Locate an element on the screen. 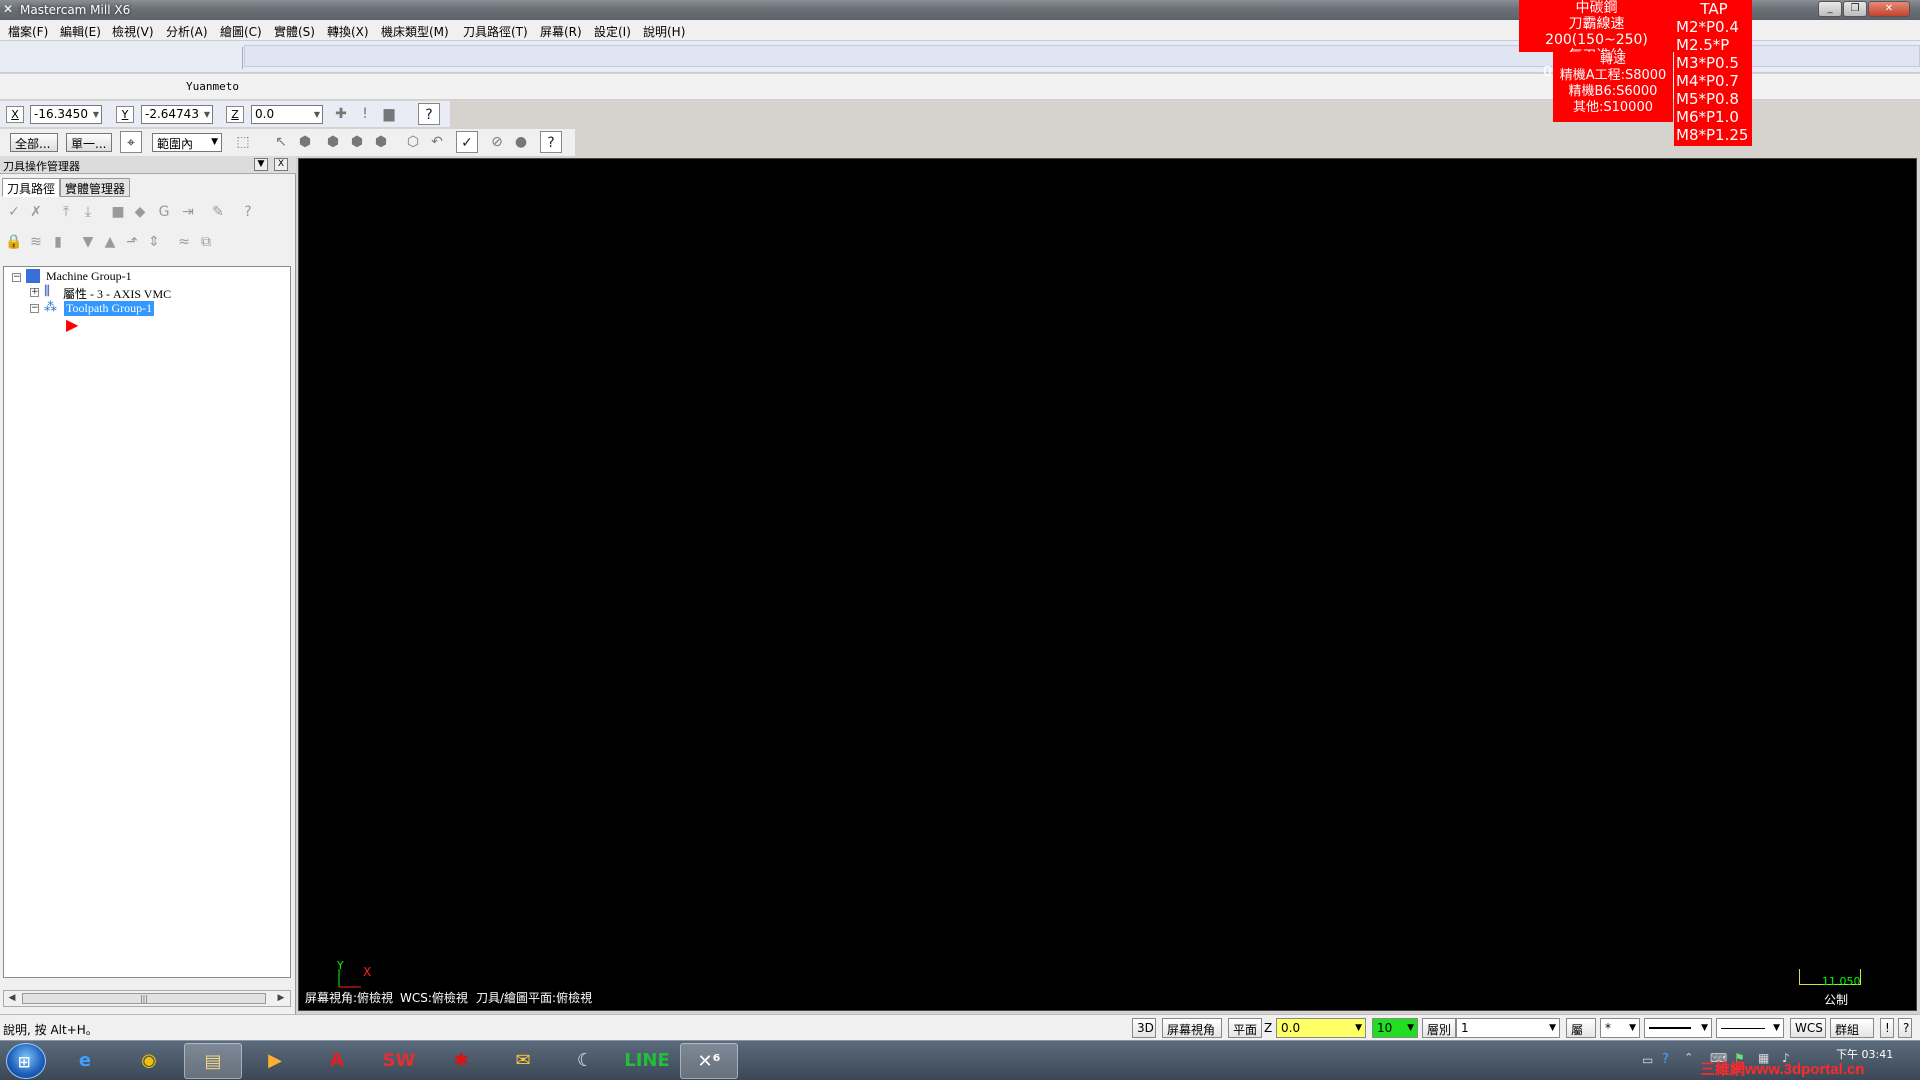 The height and width of the screenshot is (1080, 1920). start-button: ⊞ is located at coordinates (26, 1061).